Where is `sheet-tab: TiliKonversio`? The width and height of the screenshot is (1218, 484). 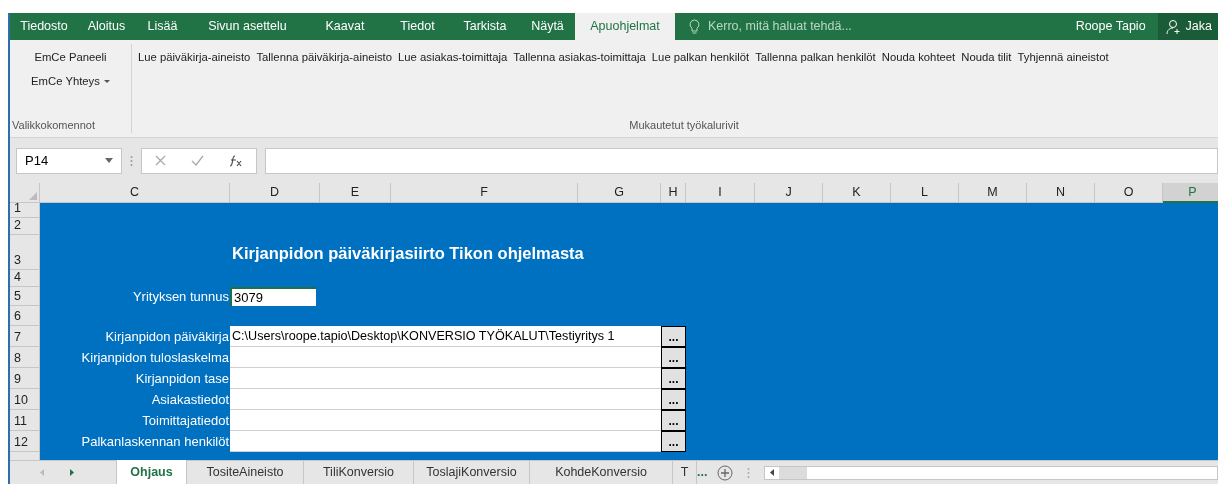
sheet-tab: TiliKonversio is located at coordinates (359, 472).